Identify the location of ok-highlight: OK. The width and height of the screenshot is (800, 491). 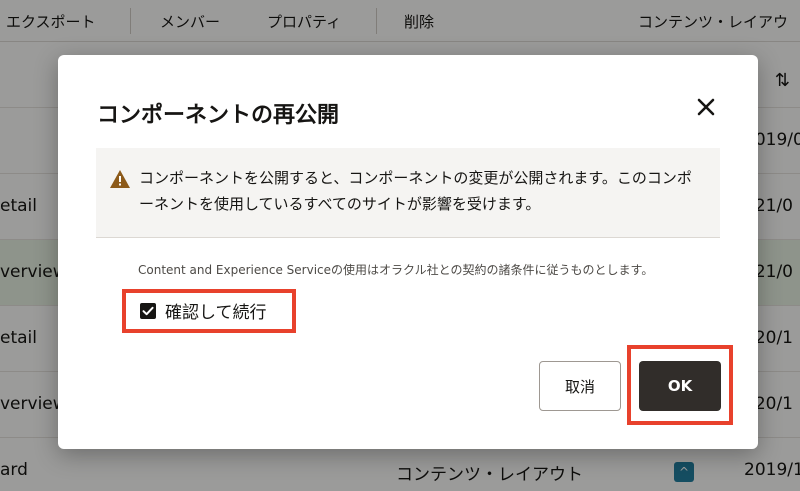
(680, 385).